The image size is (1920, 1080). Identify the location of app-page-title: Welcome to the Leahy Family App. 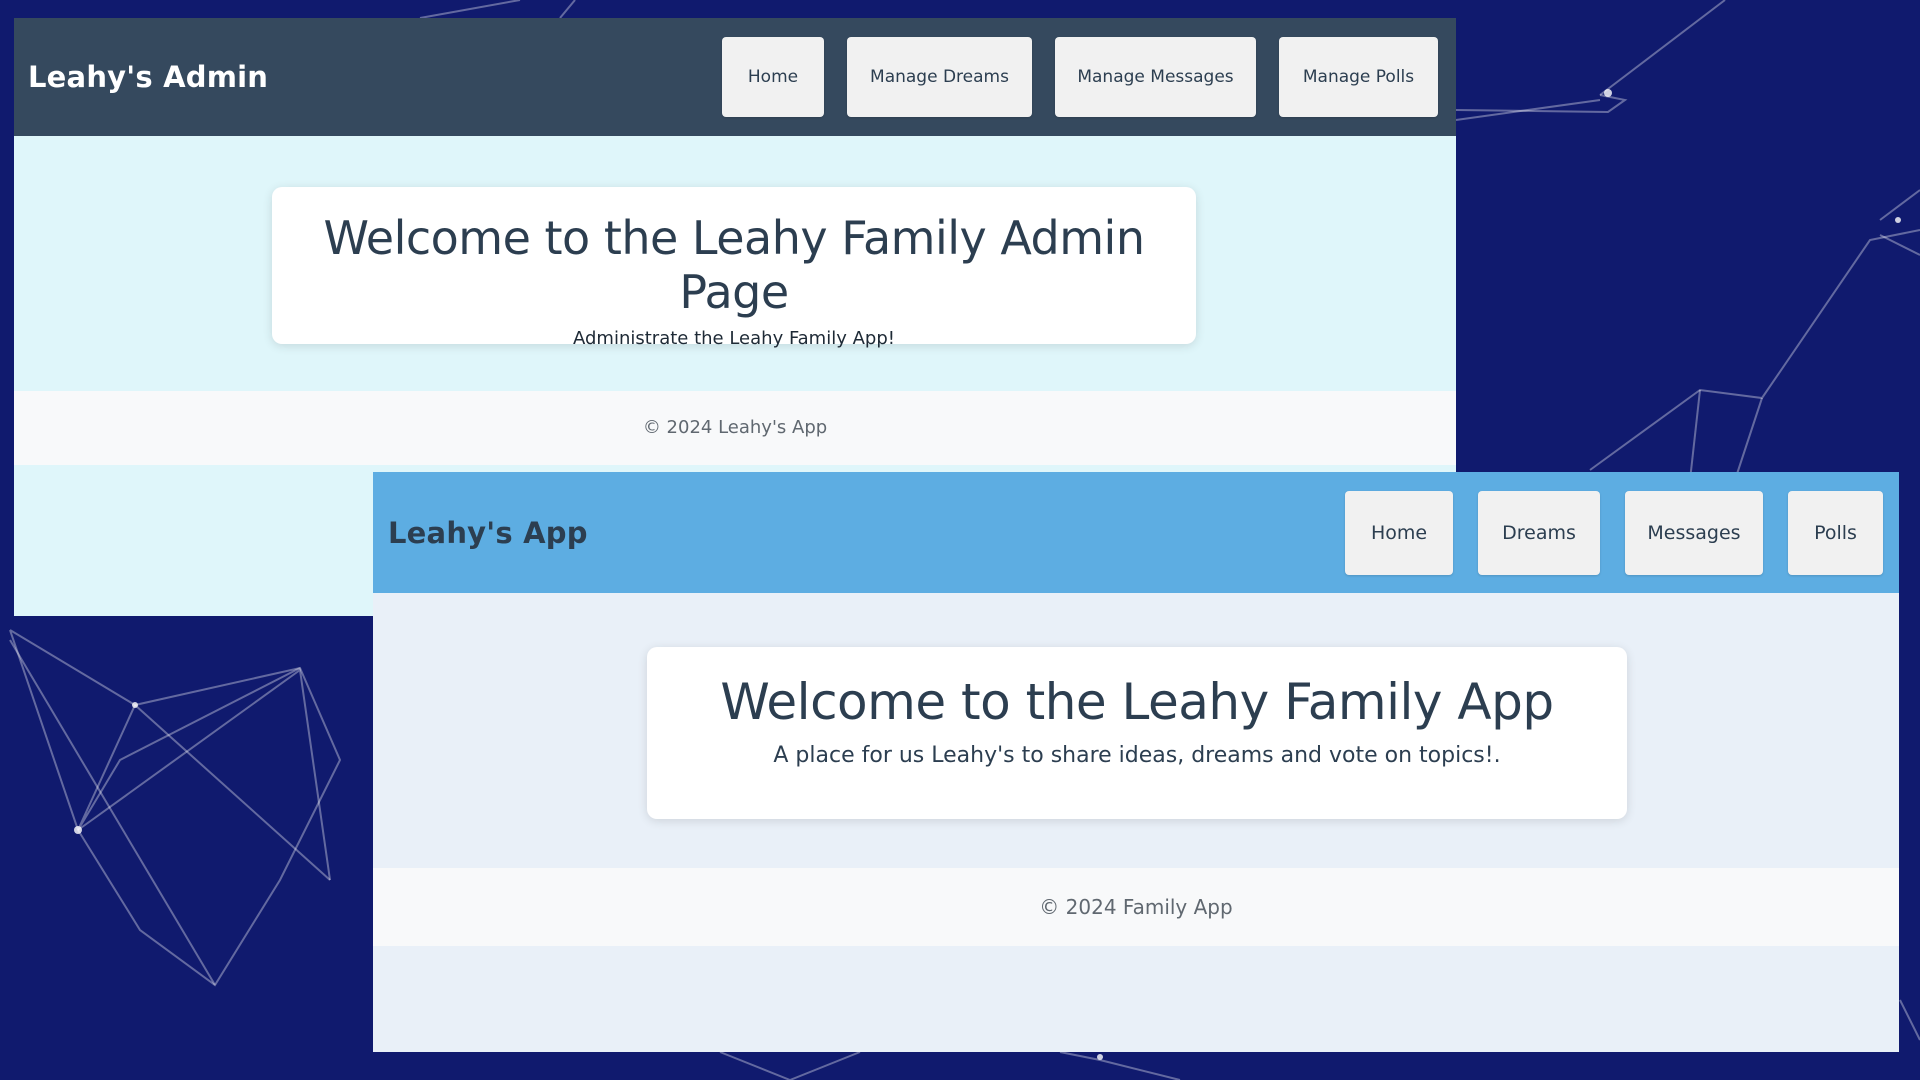
(1137, 702).